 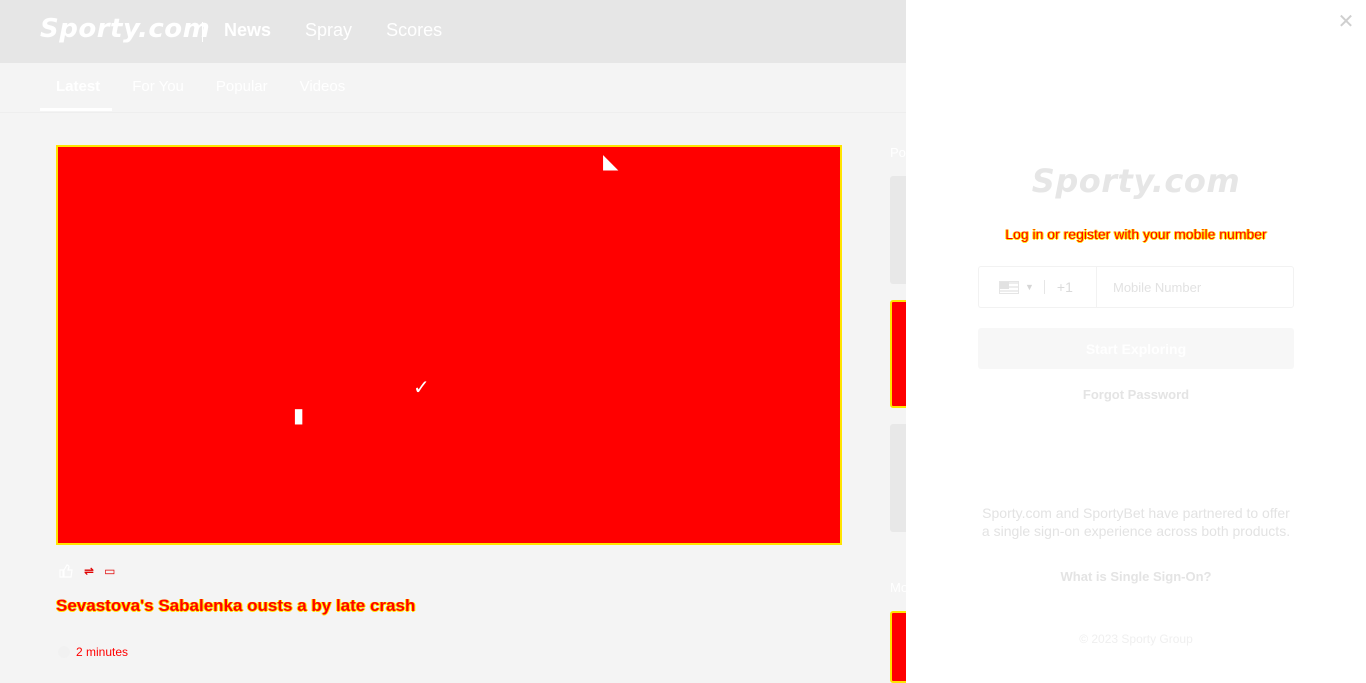 What do you see at coordinates (323, 94) in the screenshot?
I see `tab-videos: Videos` at bounding box center [323, 94].